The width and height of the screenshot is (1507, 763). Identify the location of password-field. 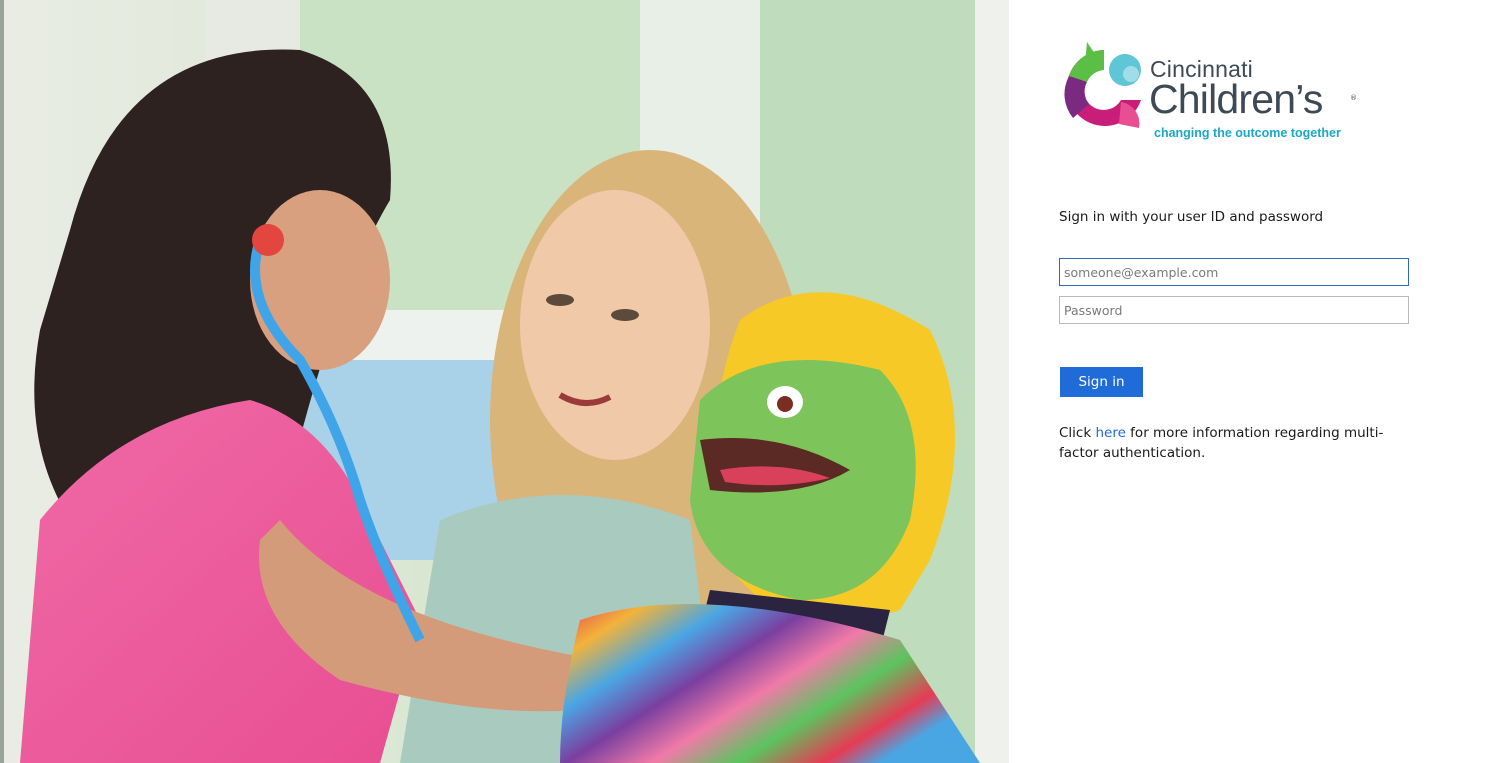
(1234, 310).